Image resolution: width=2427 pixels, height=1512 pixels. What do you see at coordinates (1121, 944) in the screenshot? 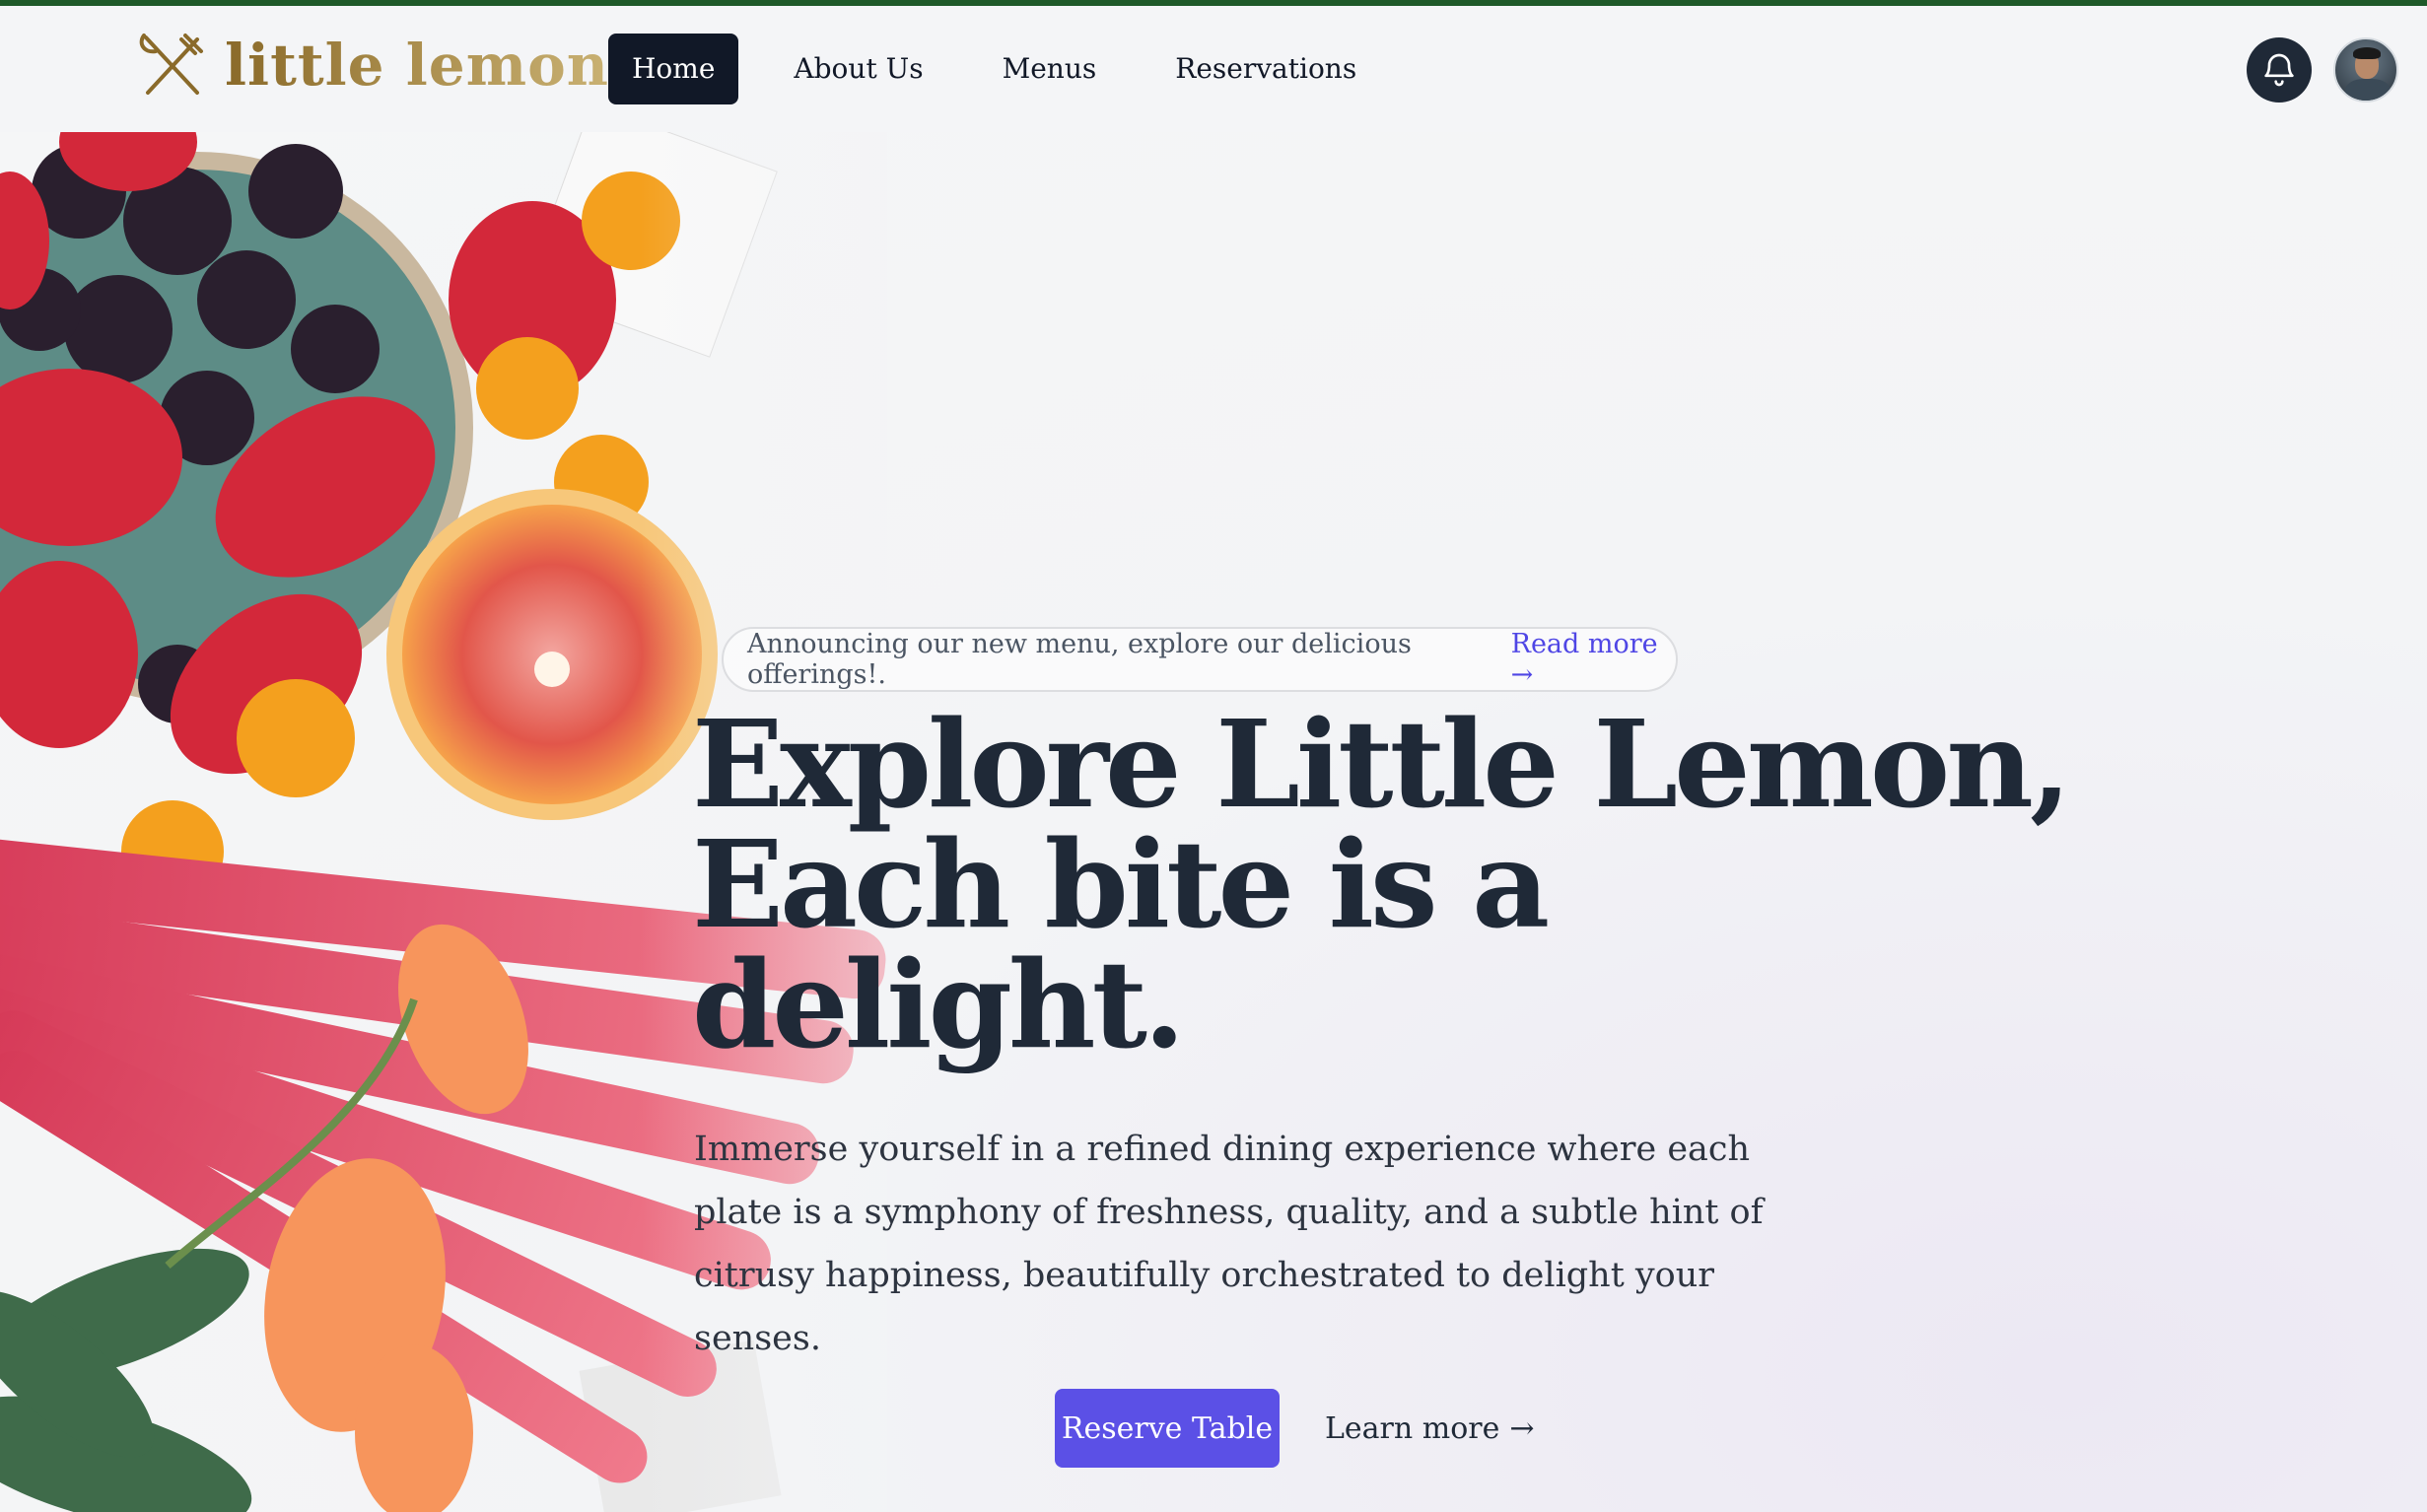
I see `headline-line-2: Each bite is a delight.` at bounding box center [1121, 944].